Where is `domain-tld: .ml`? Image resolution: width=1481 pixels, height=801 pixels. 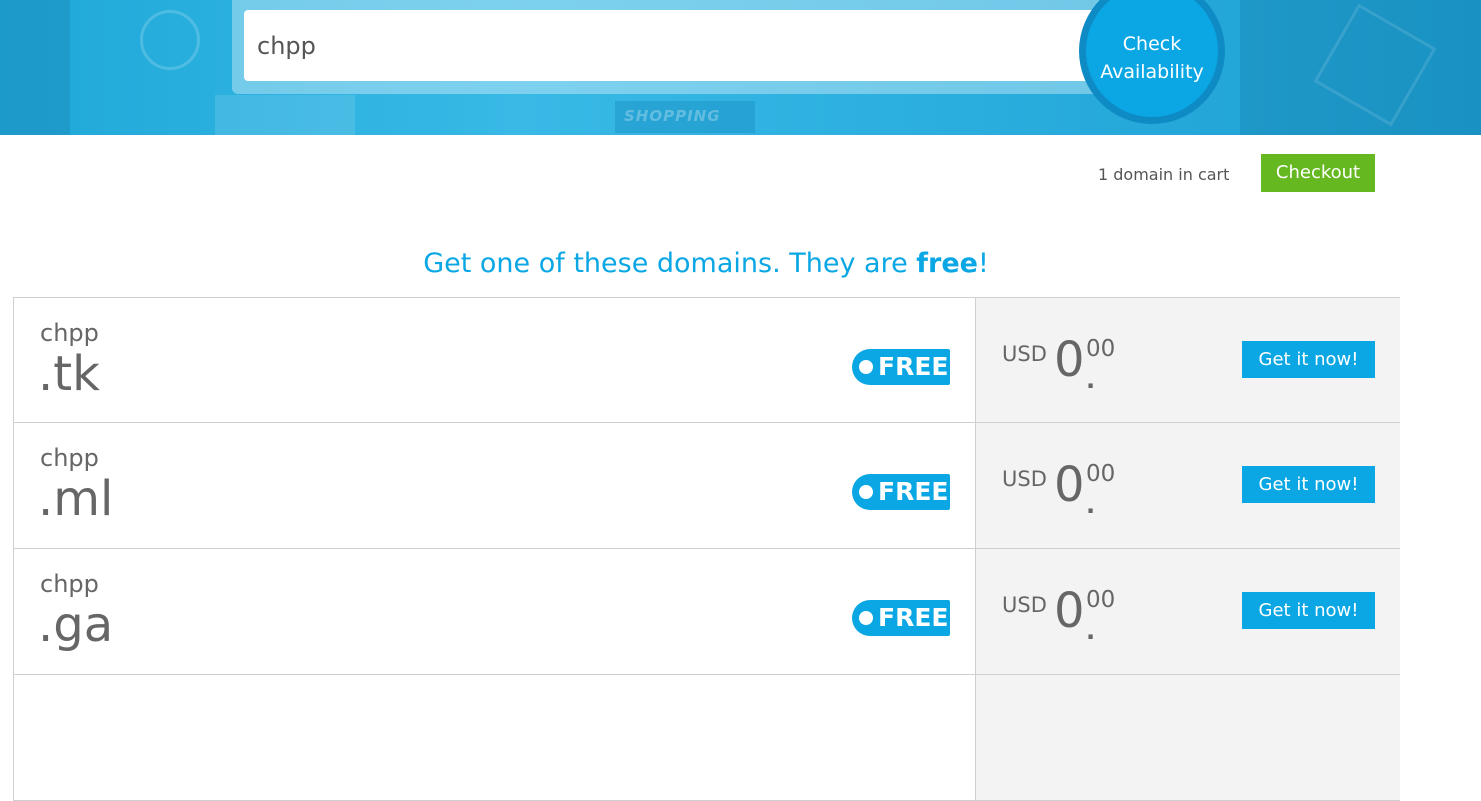 domain-tld: .ml is located at coordinates (76, 499).